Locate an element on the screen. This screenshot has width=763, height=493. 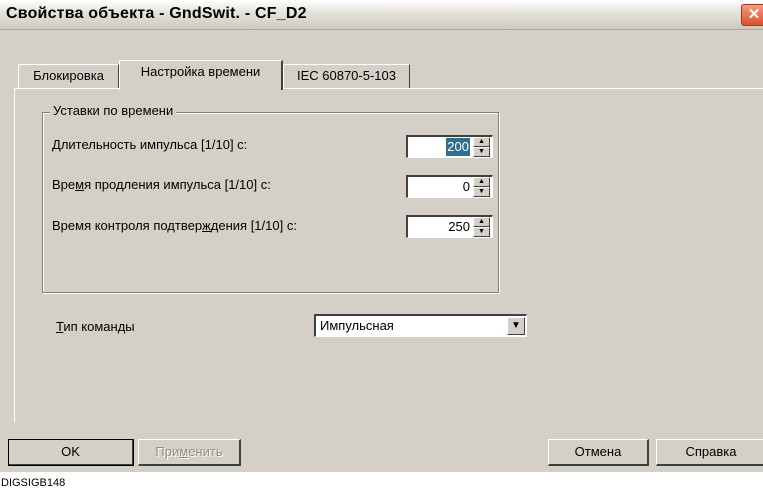
command-type-select: Импульсная ▼ is located at coordinates (420, 325).